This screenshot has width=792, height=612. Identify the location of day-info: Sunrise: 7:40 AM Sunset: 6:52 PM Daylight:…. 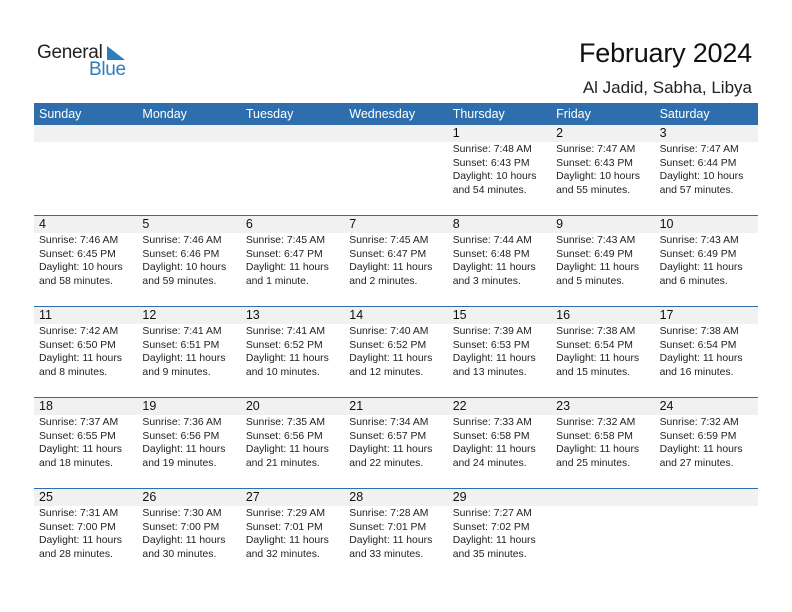
(395, 351).